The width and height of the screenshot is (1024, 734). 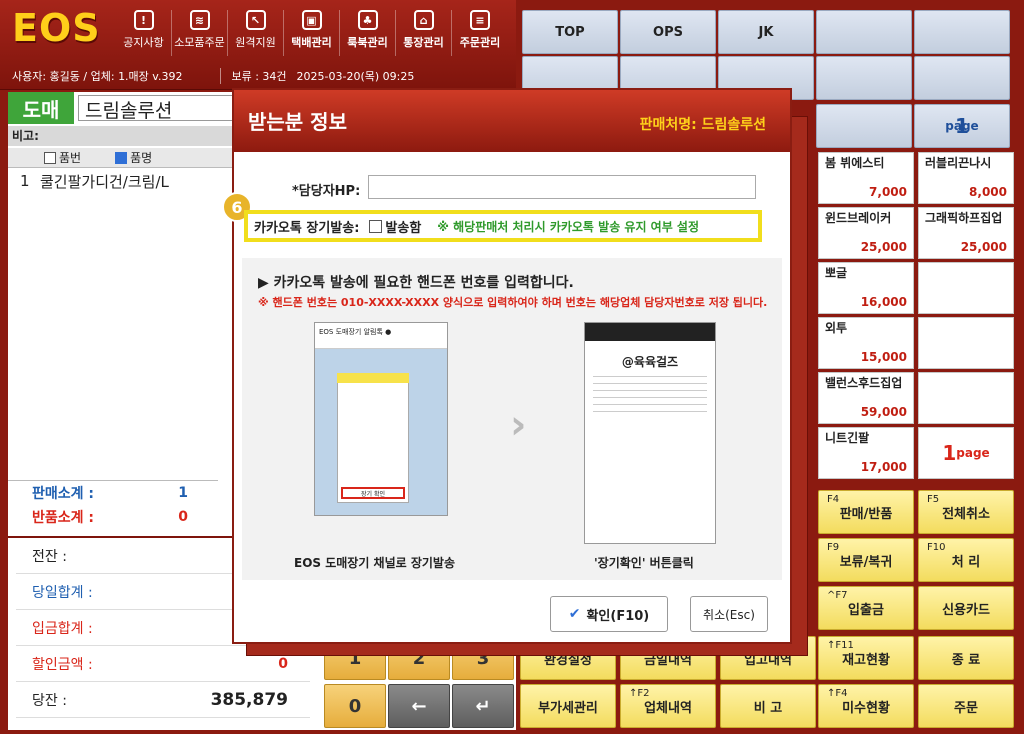 What do you see at coordinates (419, 706) in the screenshot?
I see `backspace-icon: ←` at bounding box center [419, 706].